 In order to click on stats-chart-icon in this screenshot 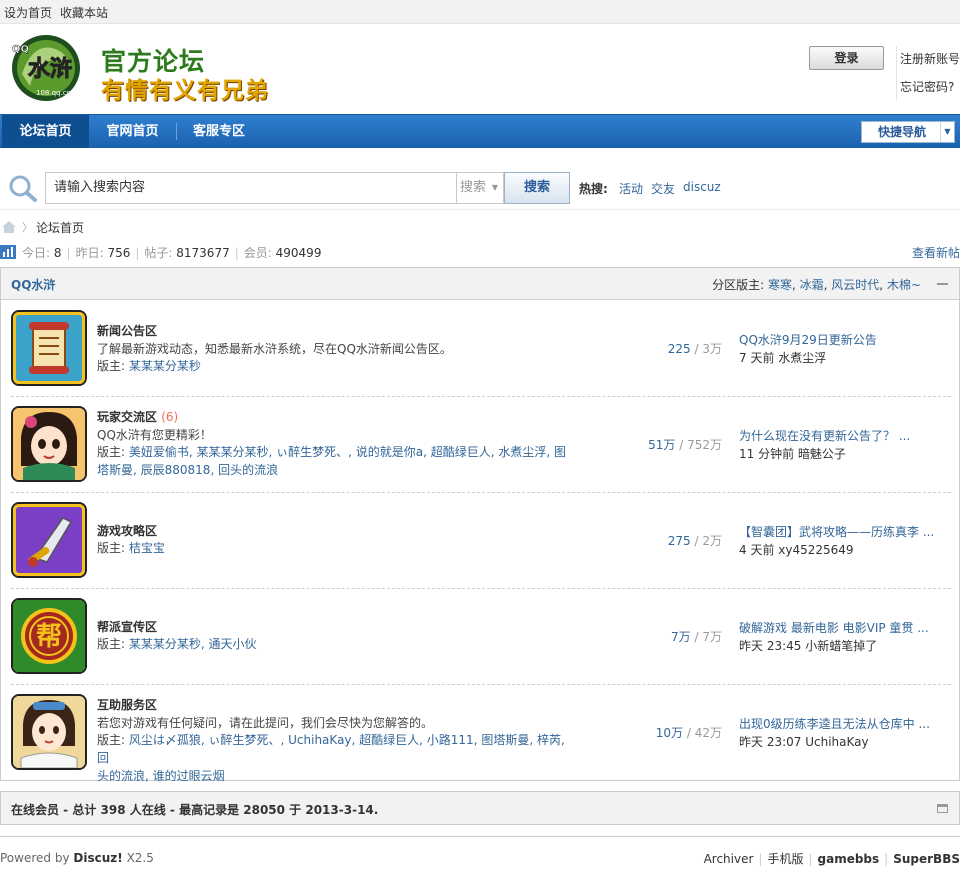, I will do `click(8, 252)`.